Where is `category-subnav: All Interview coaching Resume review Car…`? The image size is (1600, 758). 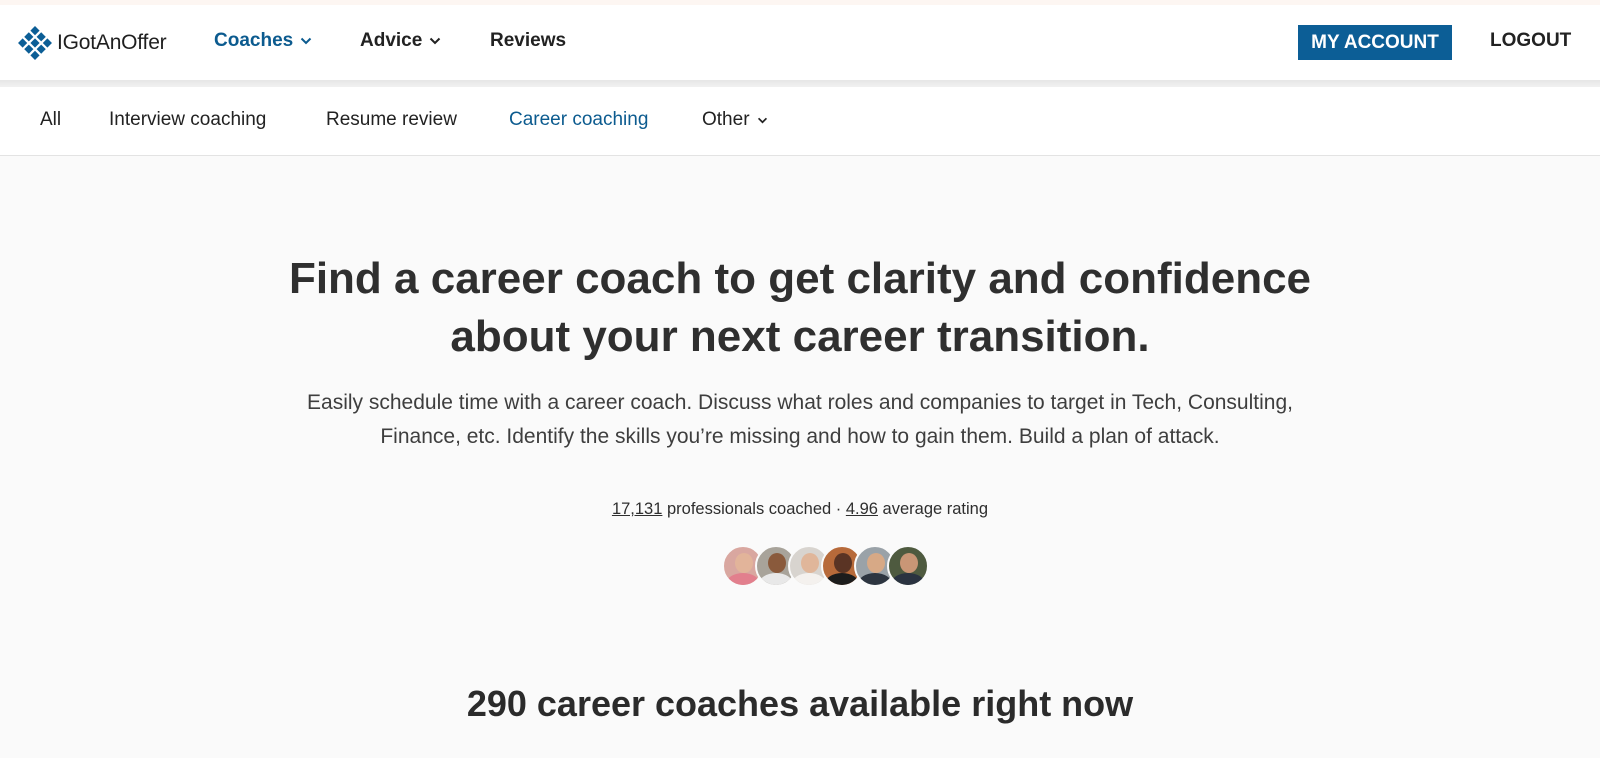
category-subnav: All Interview coaching Resume review Car… is located at coordinates (800, 121).